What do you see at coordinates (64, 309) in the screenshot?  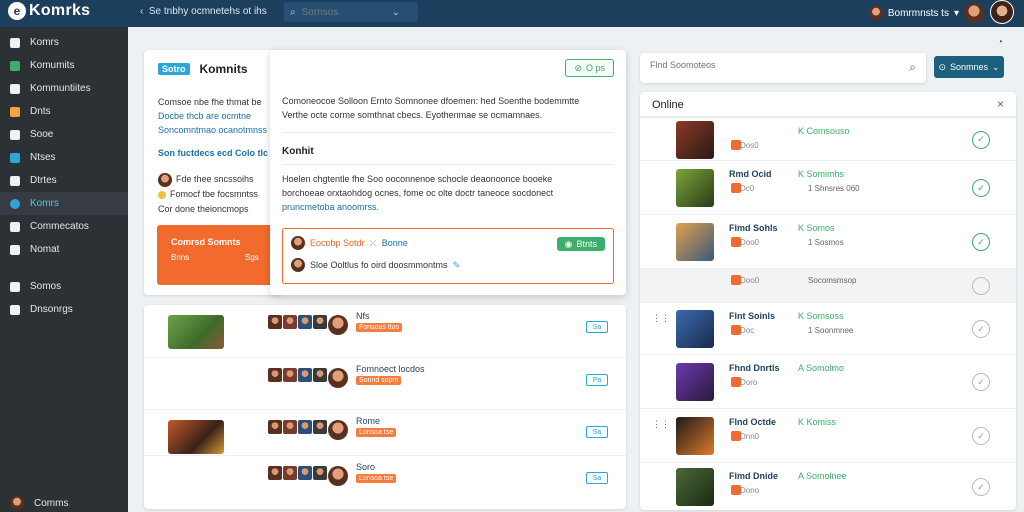 I see `sidebar-item: Dnsonrgs` at bounding box center [64, 309].